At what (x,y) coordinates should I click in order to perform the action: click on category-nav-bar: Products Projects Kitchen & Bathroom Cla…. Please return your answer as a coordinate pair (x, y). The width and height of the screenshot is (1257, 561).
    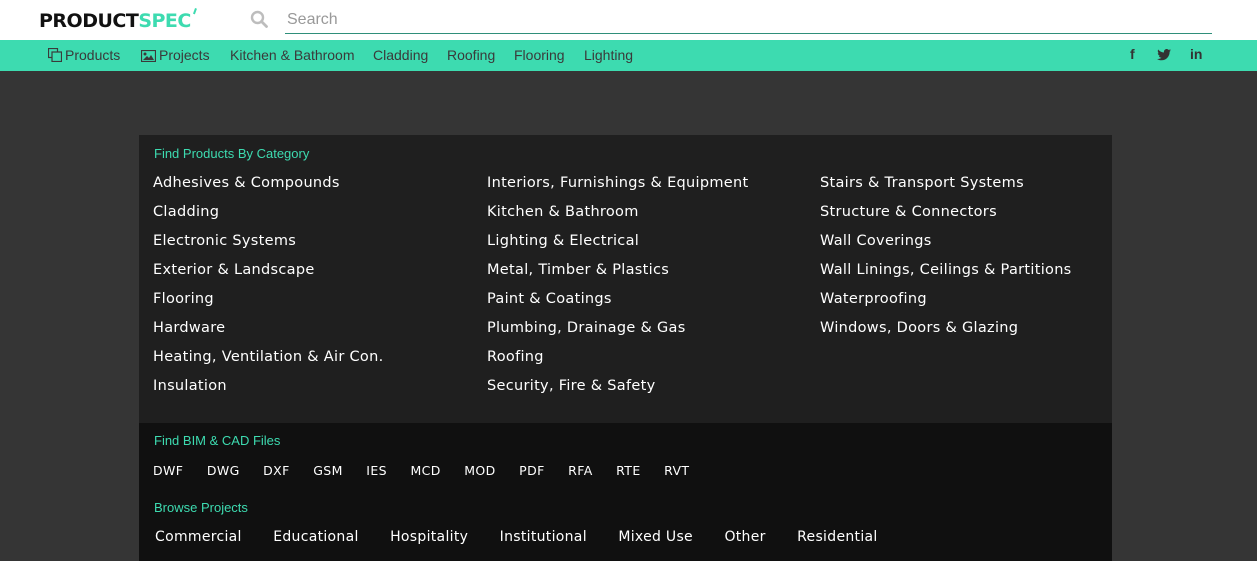
    Looking at the image, I should click on (628, 55).